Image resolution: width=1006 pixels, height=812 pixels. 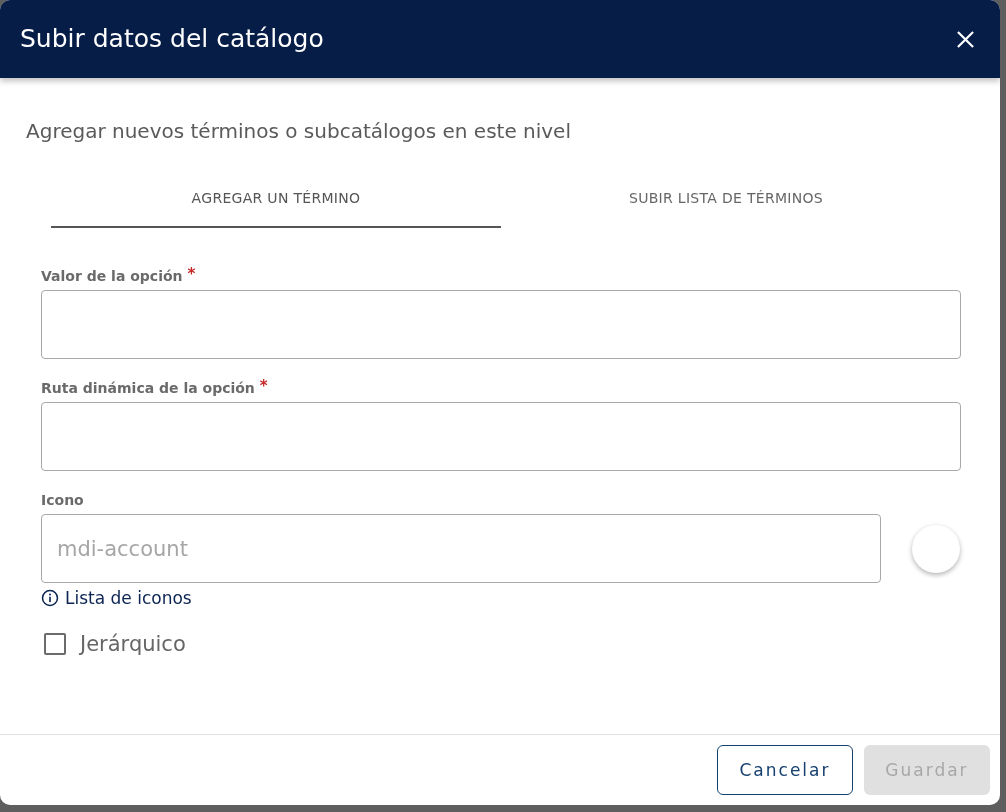 I want to click on field-label: Ruta dinámica de la opción, so click(x=148, y=388).